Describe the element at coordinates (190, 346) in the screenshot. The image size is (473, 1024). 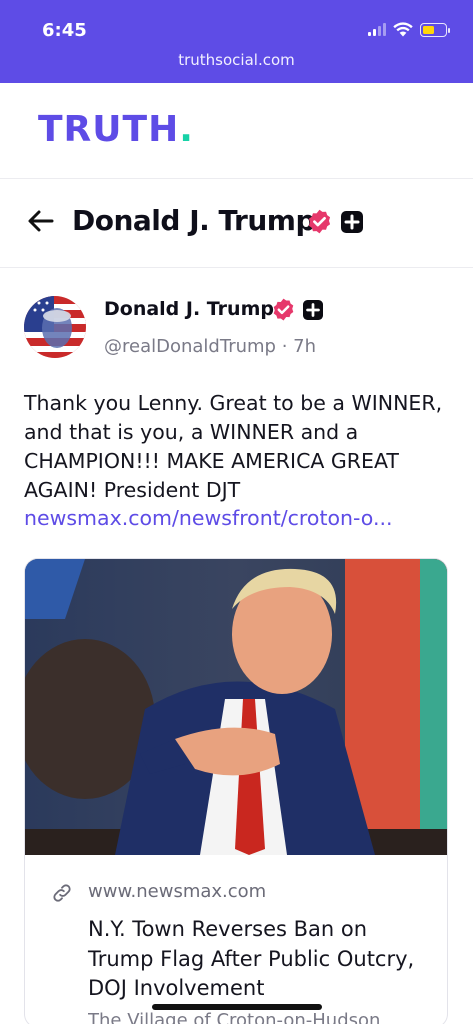
I see `post-handle: @realDonaldTrump` at that location.